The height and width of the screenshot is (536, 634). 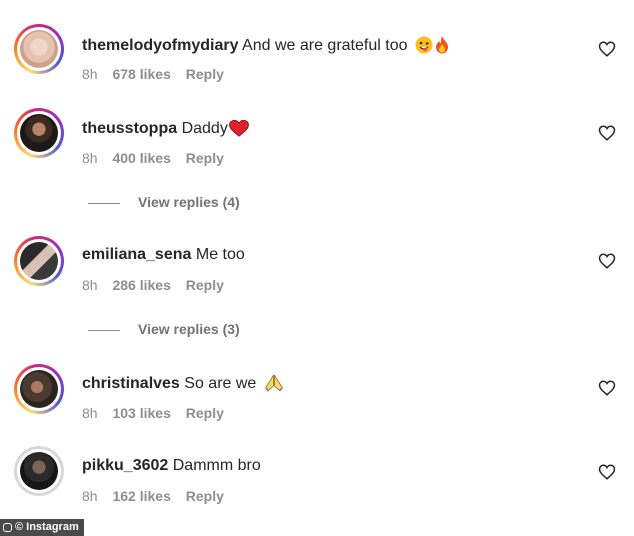 I want to click on fire-icon, so click(x=442, y=47).